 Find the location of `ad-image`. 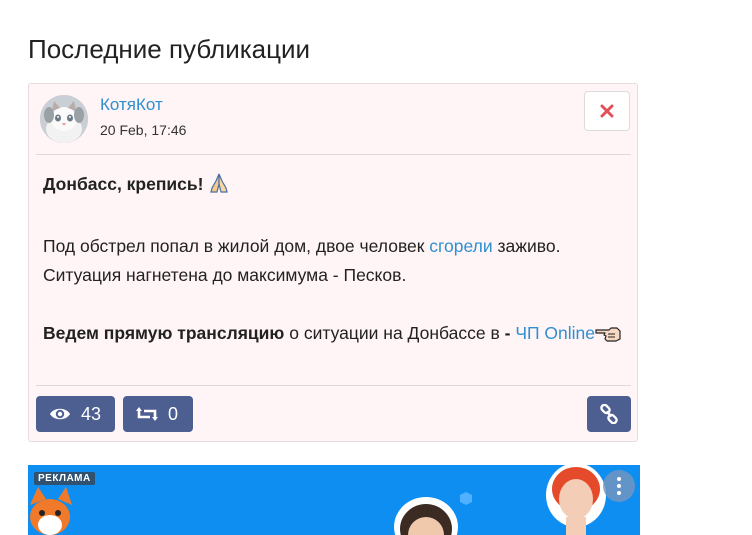

ad-image is located at coordinates (318, 500).